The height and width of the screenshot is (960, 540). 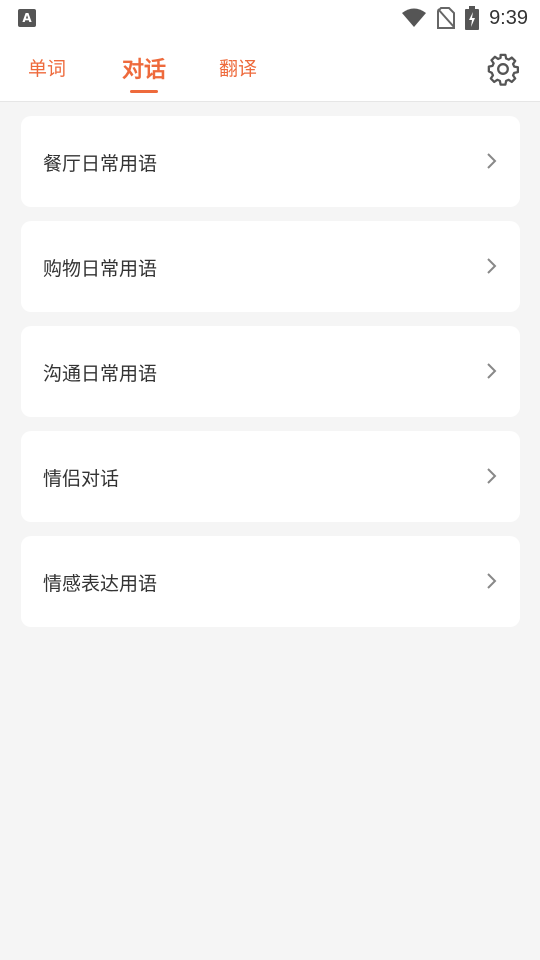 What do you see at coordinates (446, 18) in the screenshot?
I see `no-sim-icon` at bounding box center [446, 18].